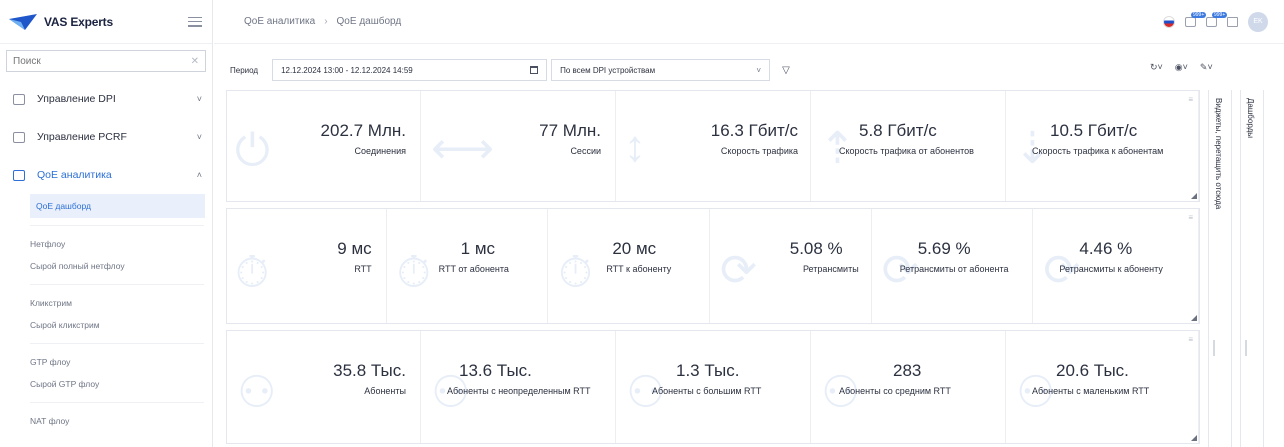 The width and height of the screenshot is (1284, 447). I want to click on nav-group-label: QoE аналитика, so click(74, 175).